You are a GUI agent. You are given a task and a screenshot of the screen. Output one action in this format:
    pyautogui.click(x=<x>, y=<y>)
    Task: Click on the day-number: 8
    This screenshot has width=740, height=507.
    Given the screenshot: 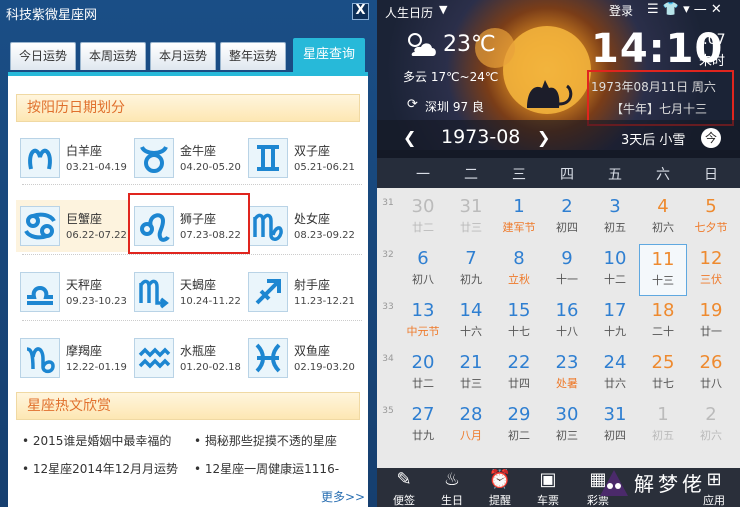 What is the action you would take?
    pyautogui.click(x=519, y=258)
    